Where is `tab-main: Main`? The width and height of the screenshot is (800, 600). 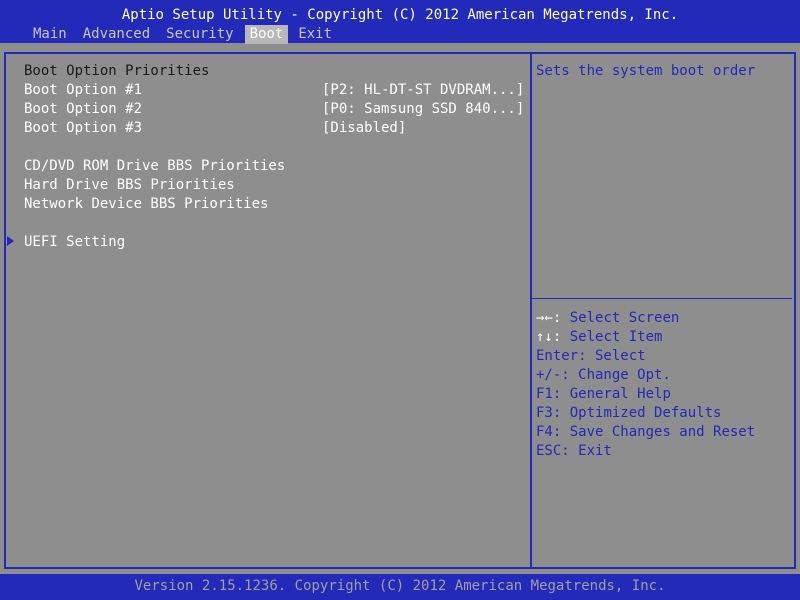 tab-main: Main is located at coordinates (50, 34).